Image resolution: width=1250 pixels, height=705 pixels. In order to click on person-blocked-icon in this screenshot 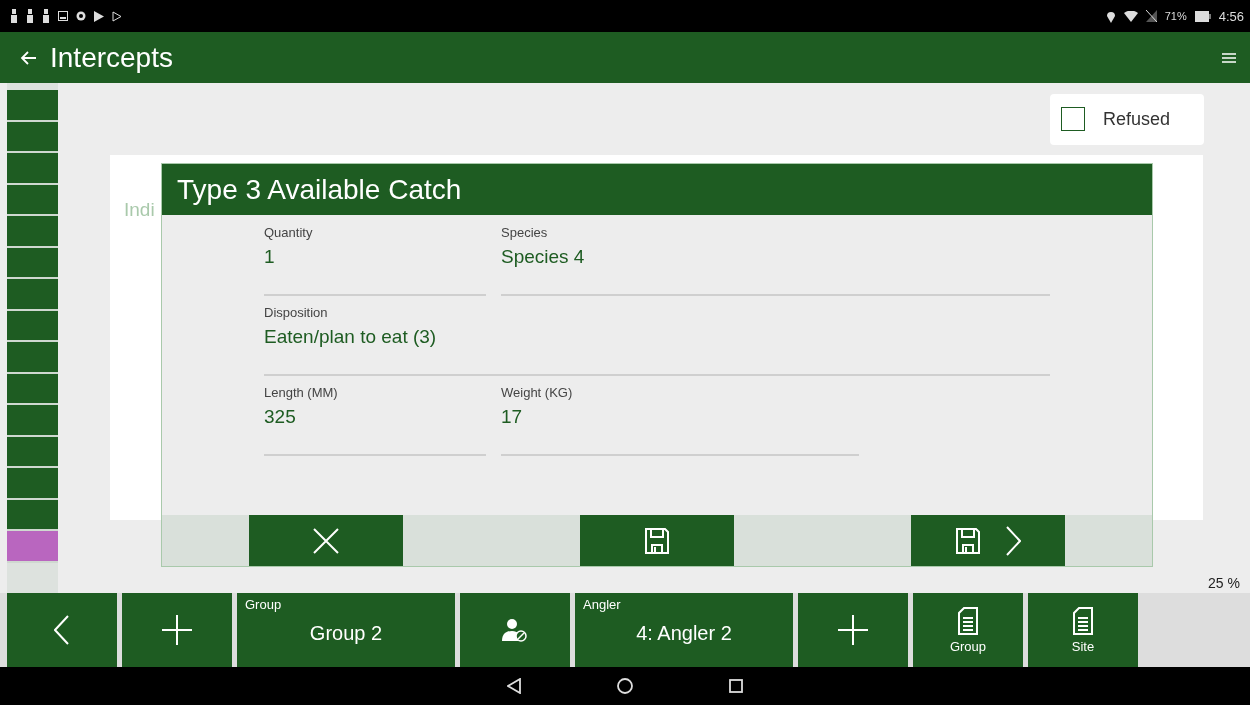, I will do `click(515, 630)`.